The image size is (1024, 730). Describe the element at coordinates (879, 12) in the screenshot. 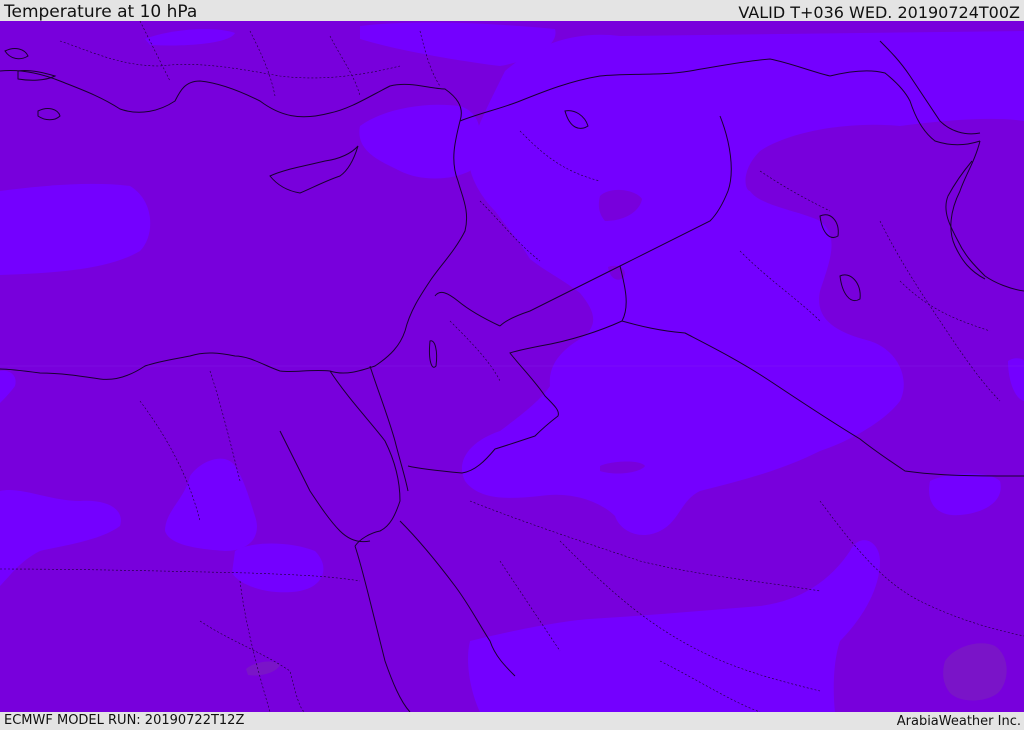

I see `valid-time: VALID T+036 WED. 20190724T00Z` at that location.